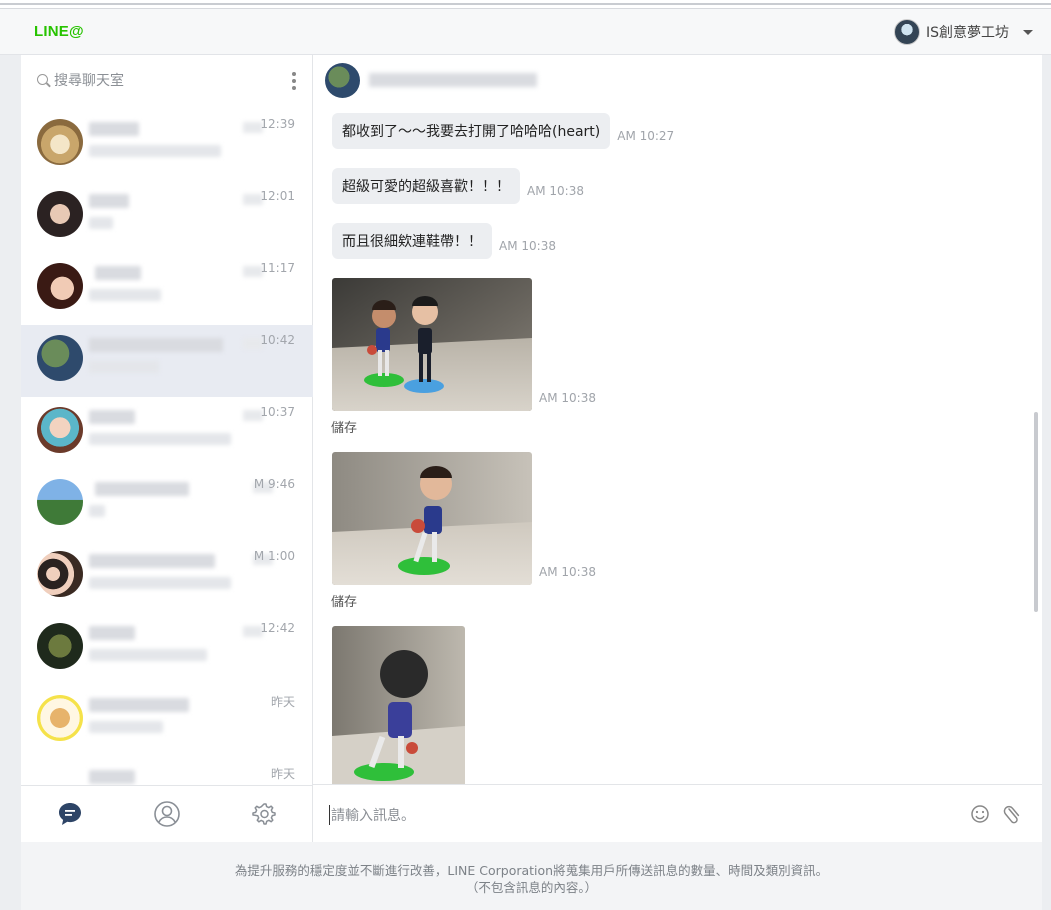 This screenshot has height=910, width=1051. I want to click on chat-list-item: 12:39, so click(167, 145).